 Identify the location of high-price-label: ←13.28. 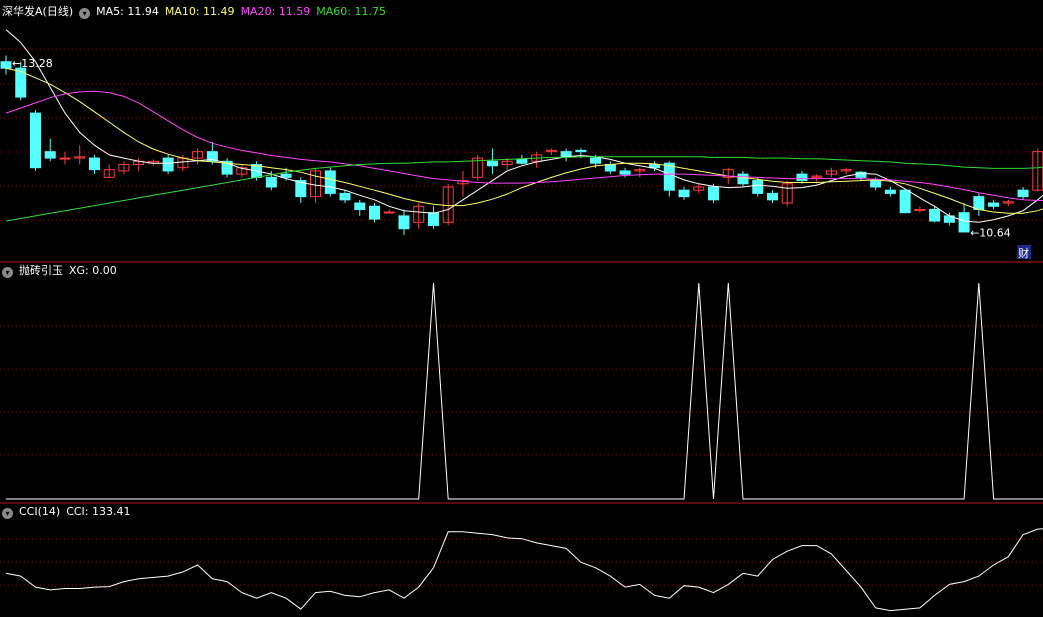
(32, 63).